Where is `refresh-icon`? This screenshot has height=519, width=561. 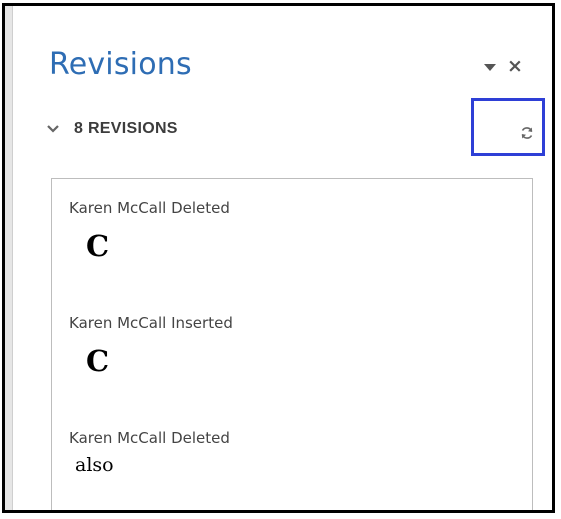 refresh-icon is located at coordinates (527, 133).